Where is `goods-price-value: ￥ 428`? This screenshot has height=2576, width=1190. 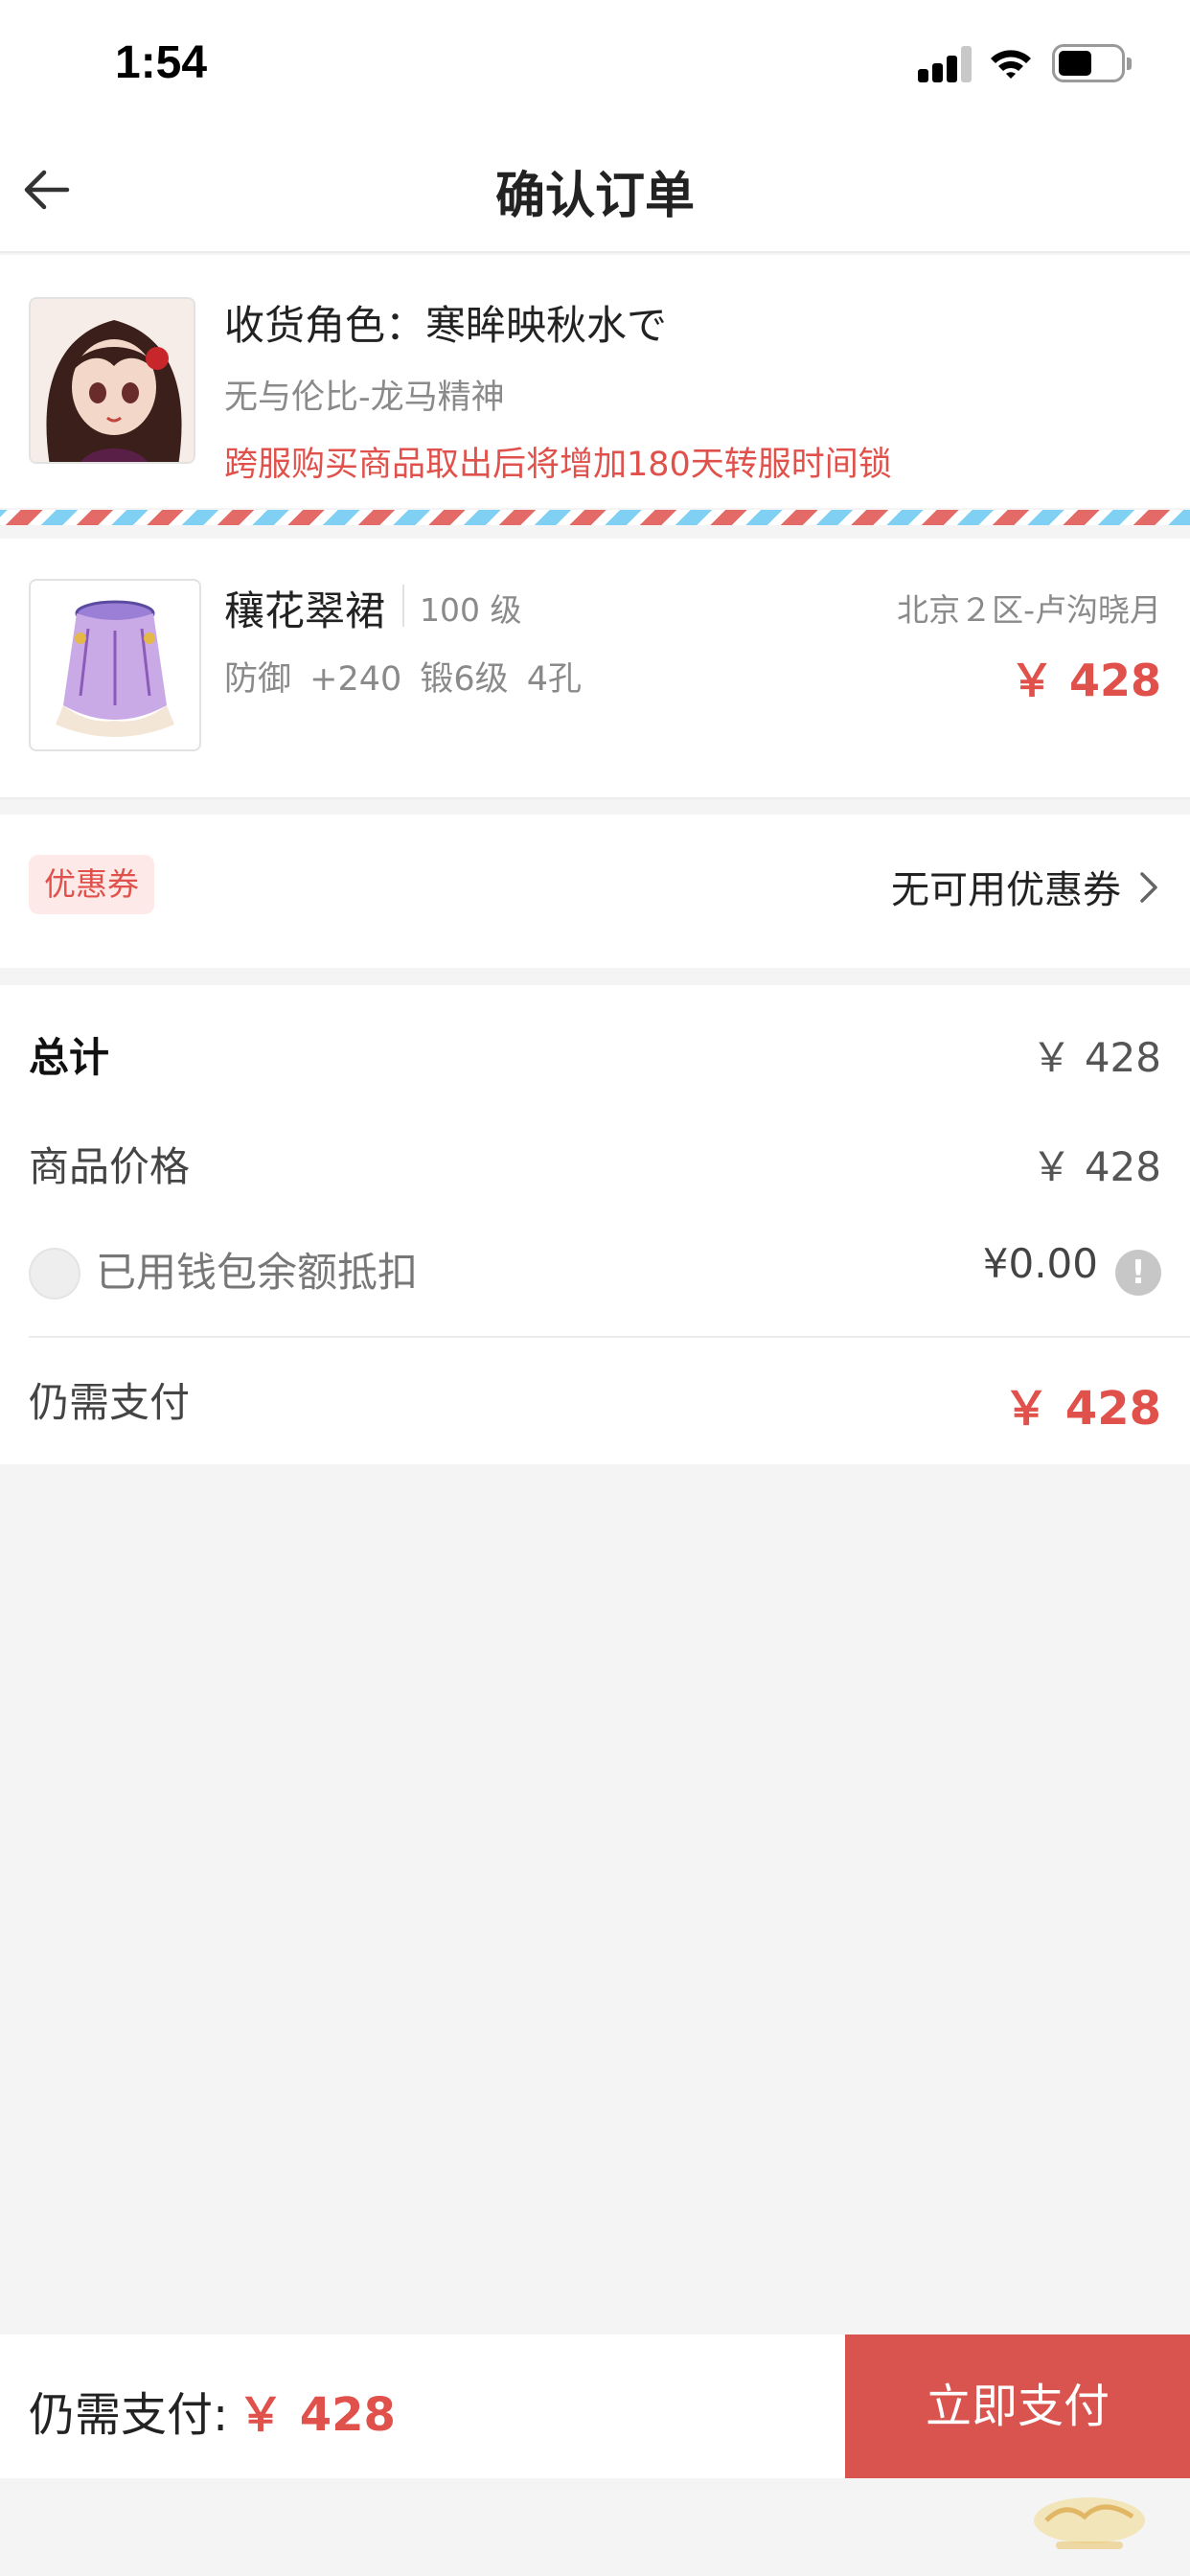
goods-price-value: ￥ 428 is located at coordinates (1096, 1166).